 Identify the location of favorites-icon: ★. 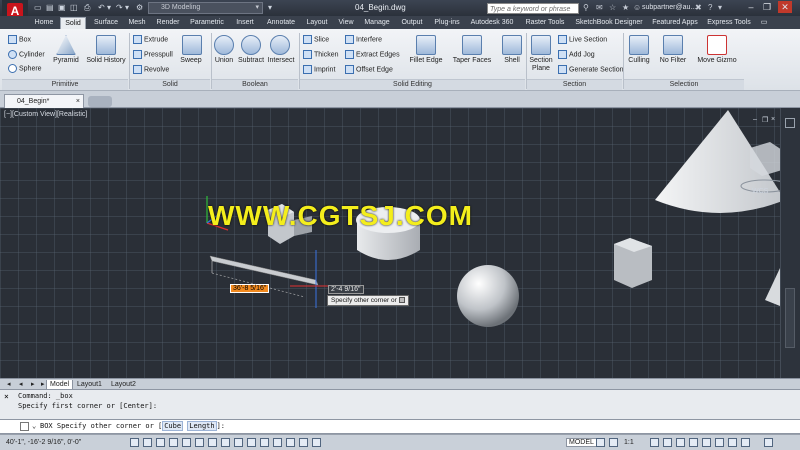
(625, 7).